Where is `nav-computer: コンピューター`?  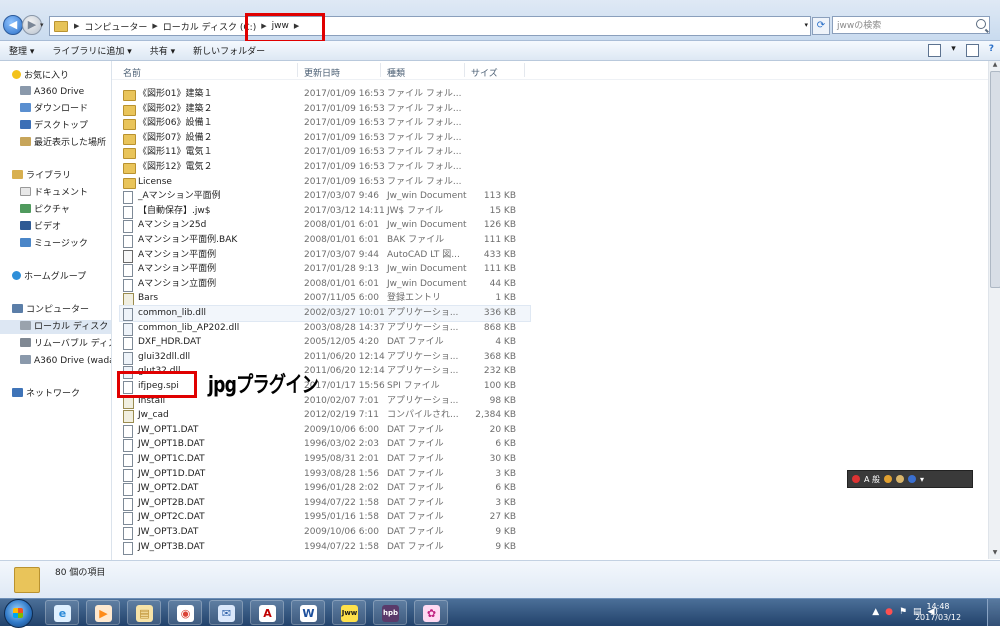 nav-computer: コンピューター is located at coordinates (50, 310).